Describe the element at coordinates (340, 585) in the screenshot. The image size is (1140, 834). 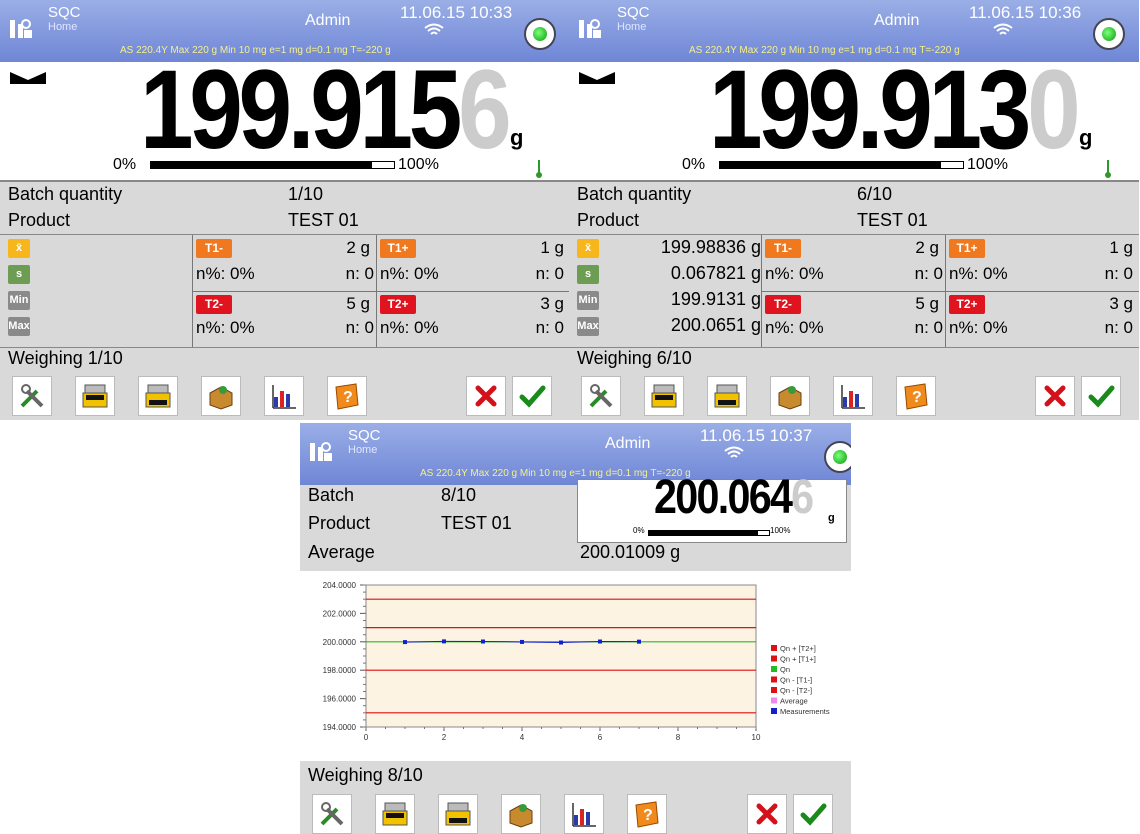
I see `y-tick-label: 204.0000` at that location.